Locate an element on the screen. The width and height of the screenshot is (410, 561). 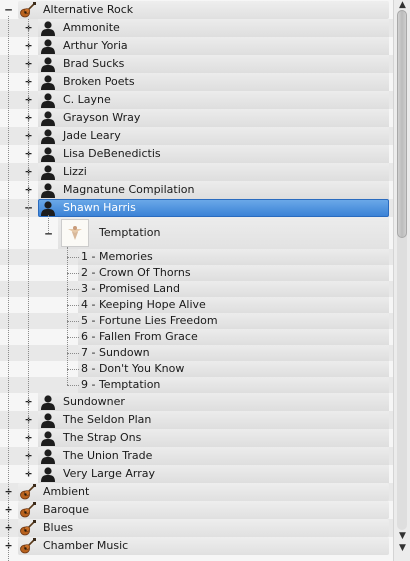
artist-row-label: Shawn Harris is located at coordinates (99, 207).